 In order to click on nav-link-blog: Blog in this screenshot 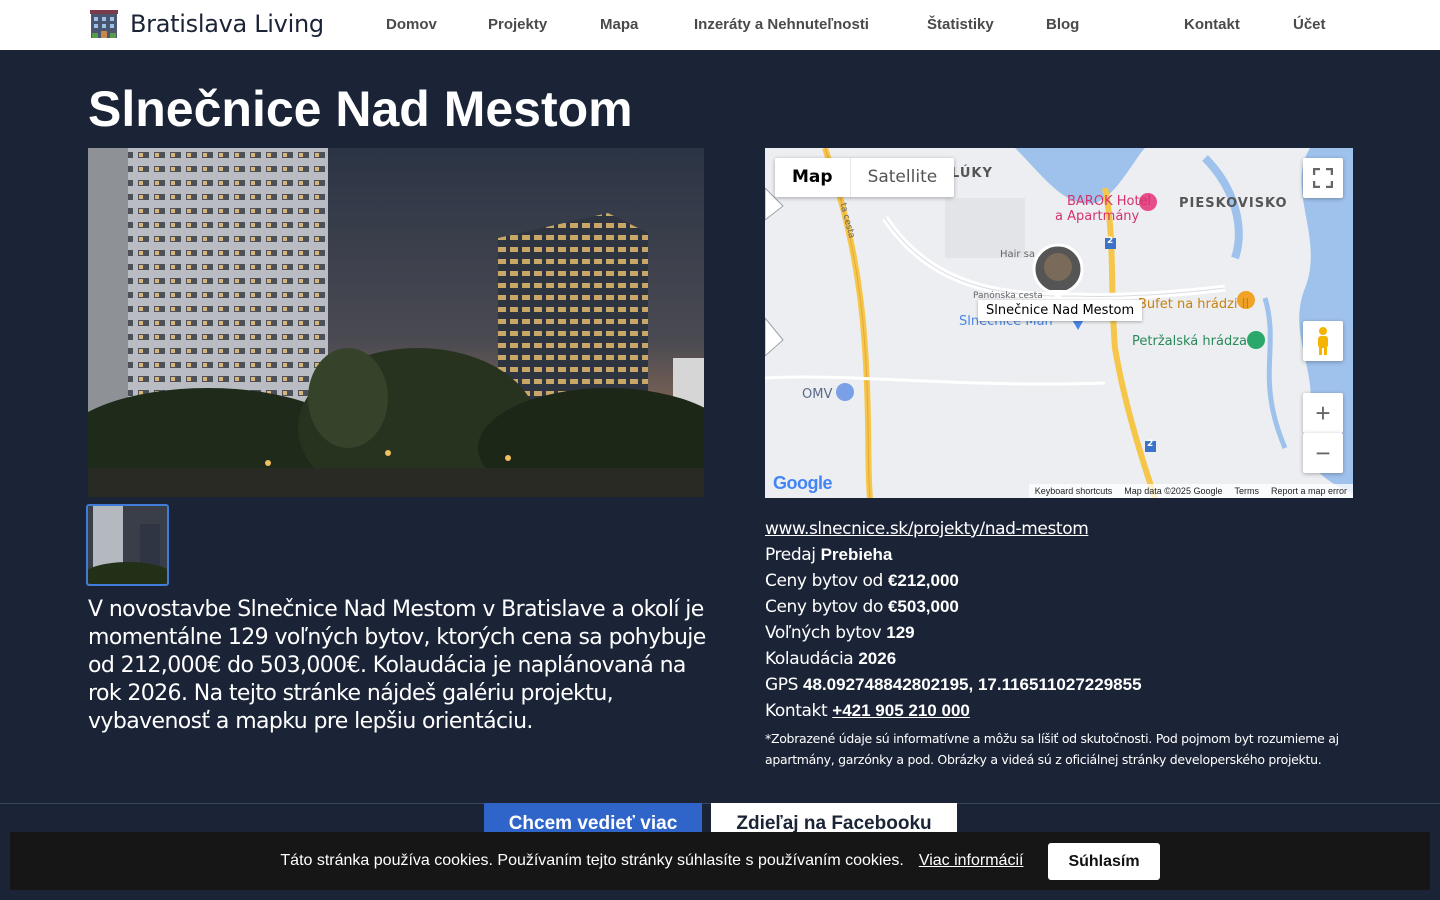, I will do `click(1062, 24)`.